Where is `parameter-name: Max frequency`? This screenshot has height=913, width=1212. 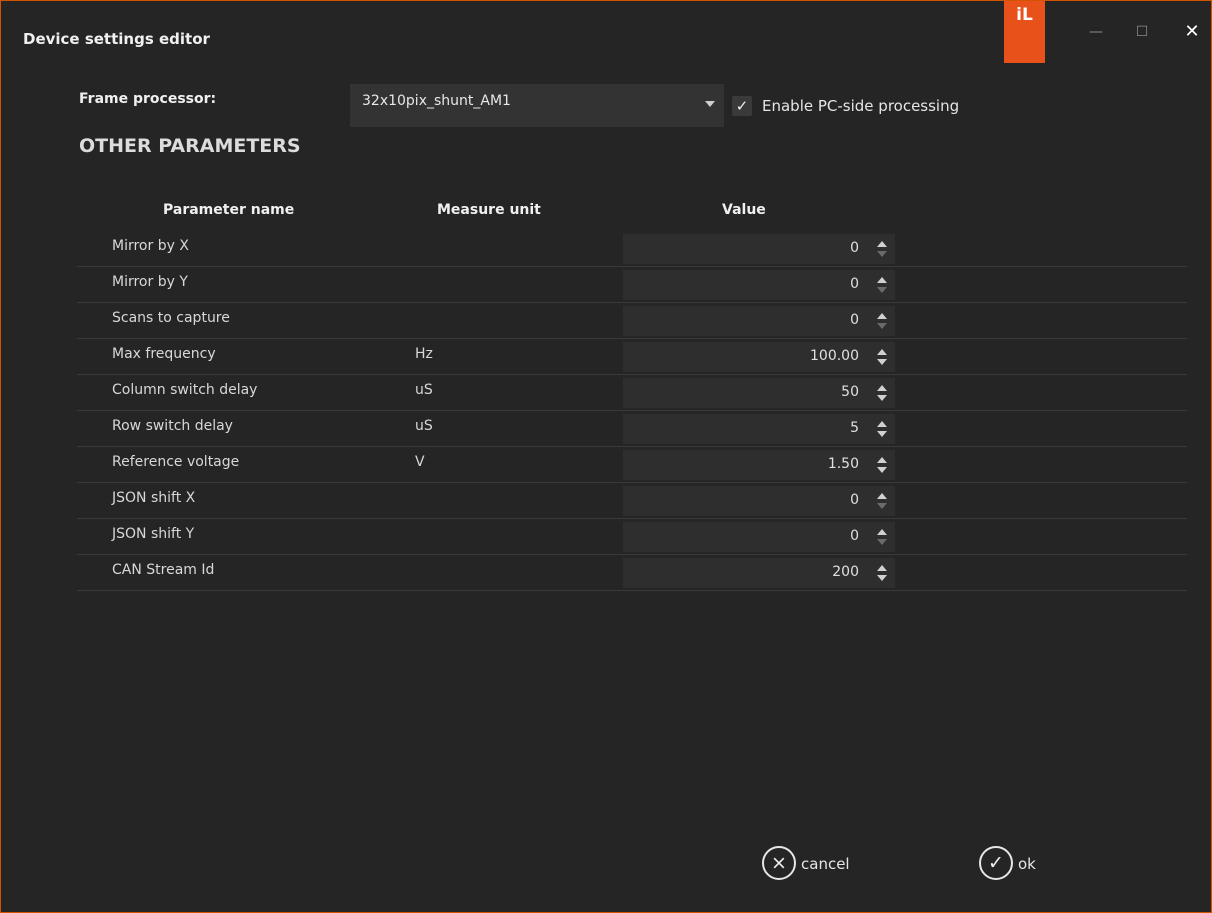
parameter-name: Max frequency is located at coordinates (164, 354).